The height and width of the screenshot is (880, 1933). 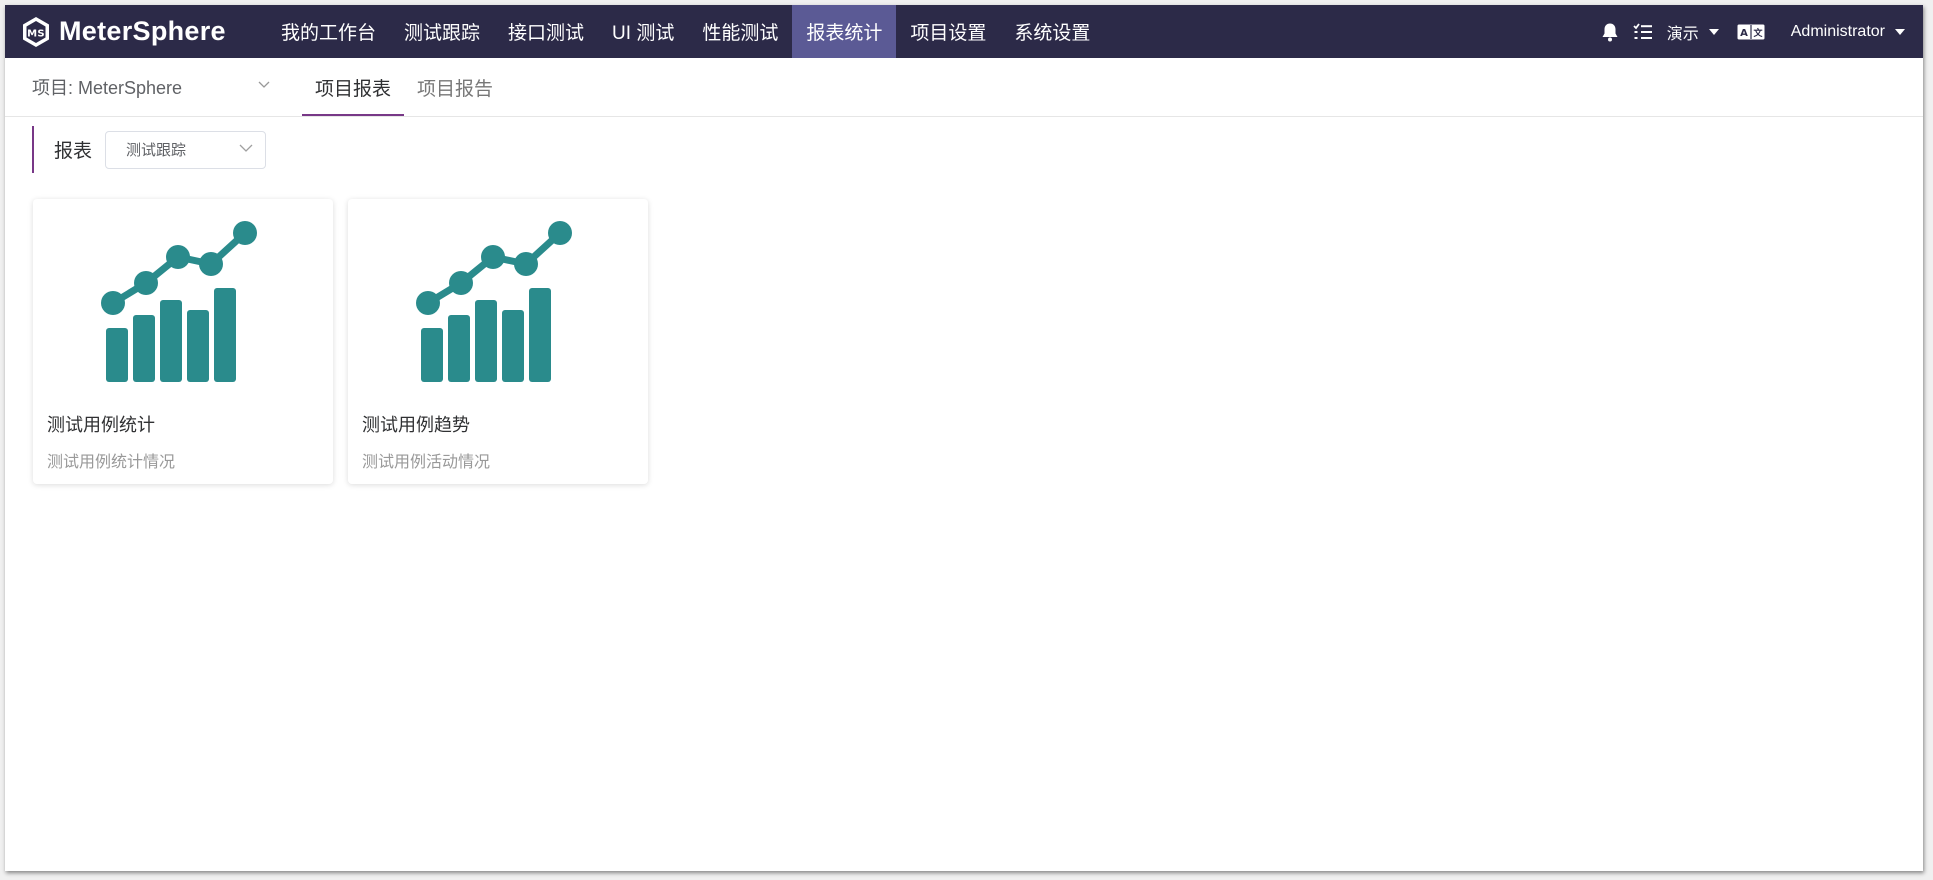 I want to click on main-nav: 我的工作台 测试跟踪 接口测试 UI 测试 性能测试 报表统计 项目设置 系统设置, so click(x=685, y=31).